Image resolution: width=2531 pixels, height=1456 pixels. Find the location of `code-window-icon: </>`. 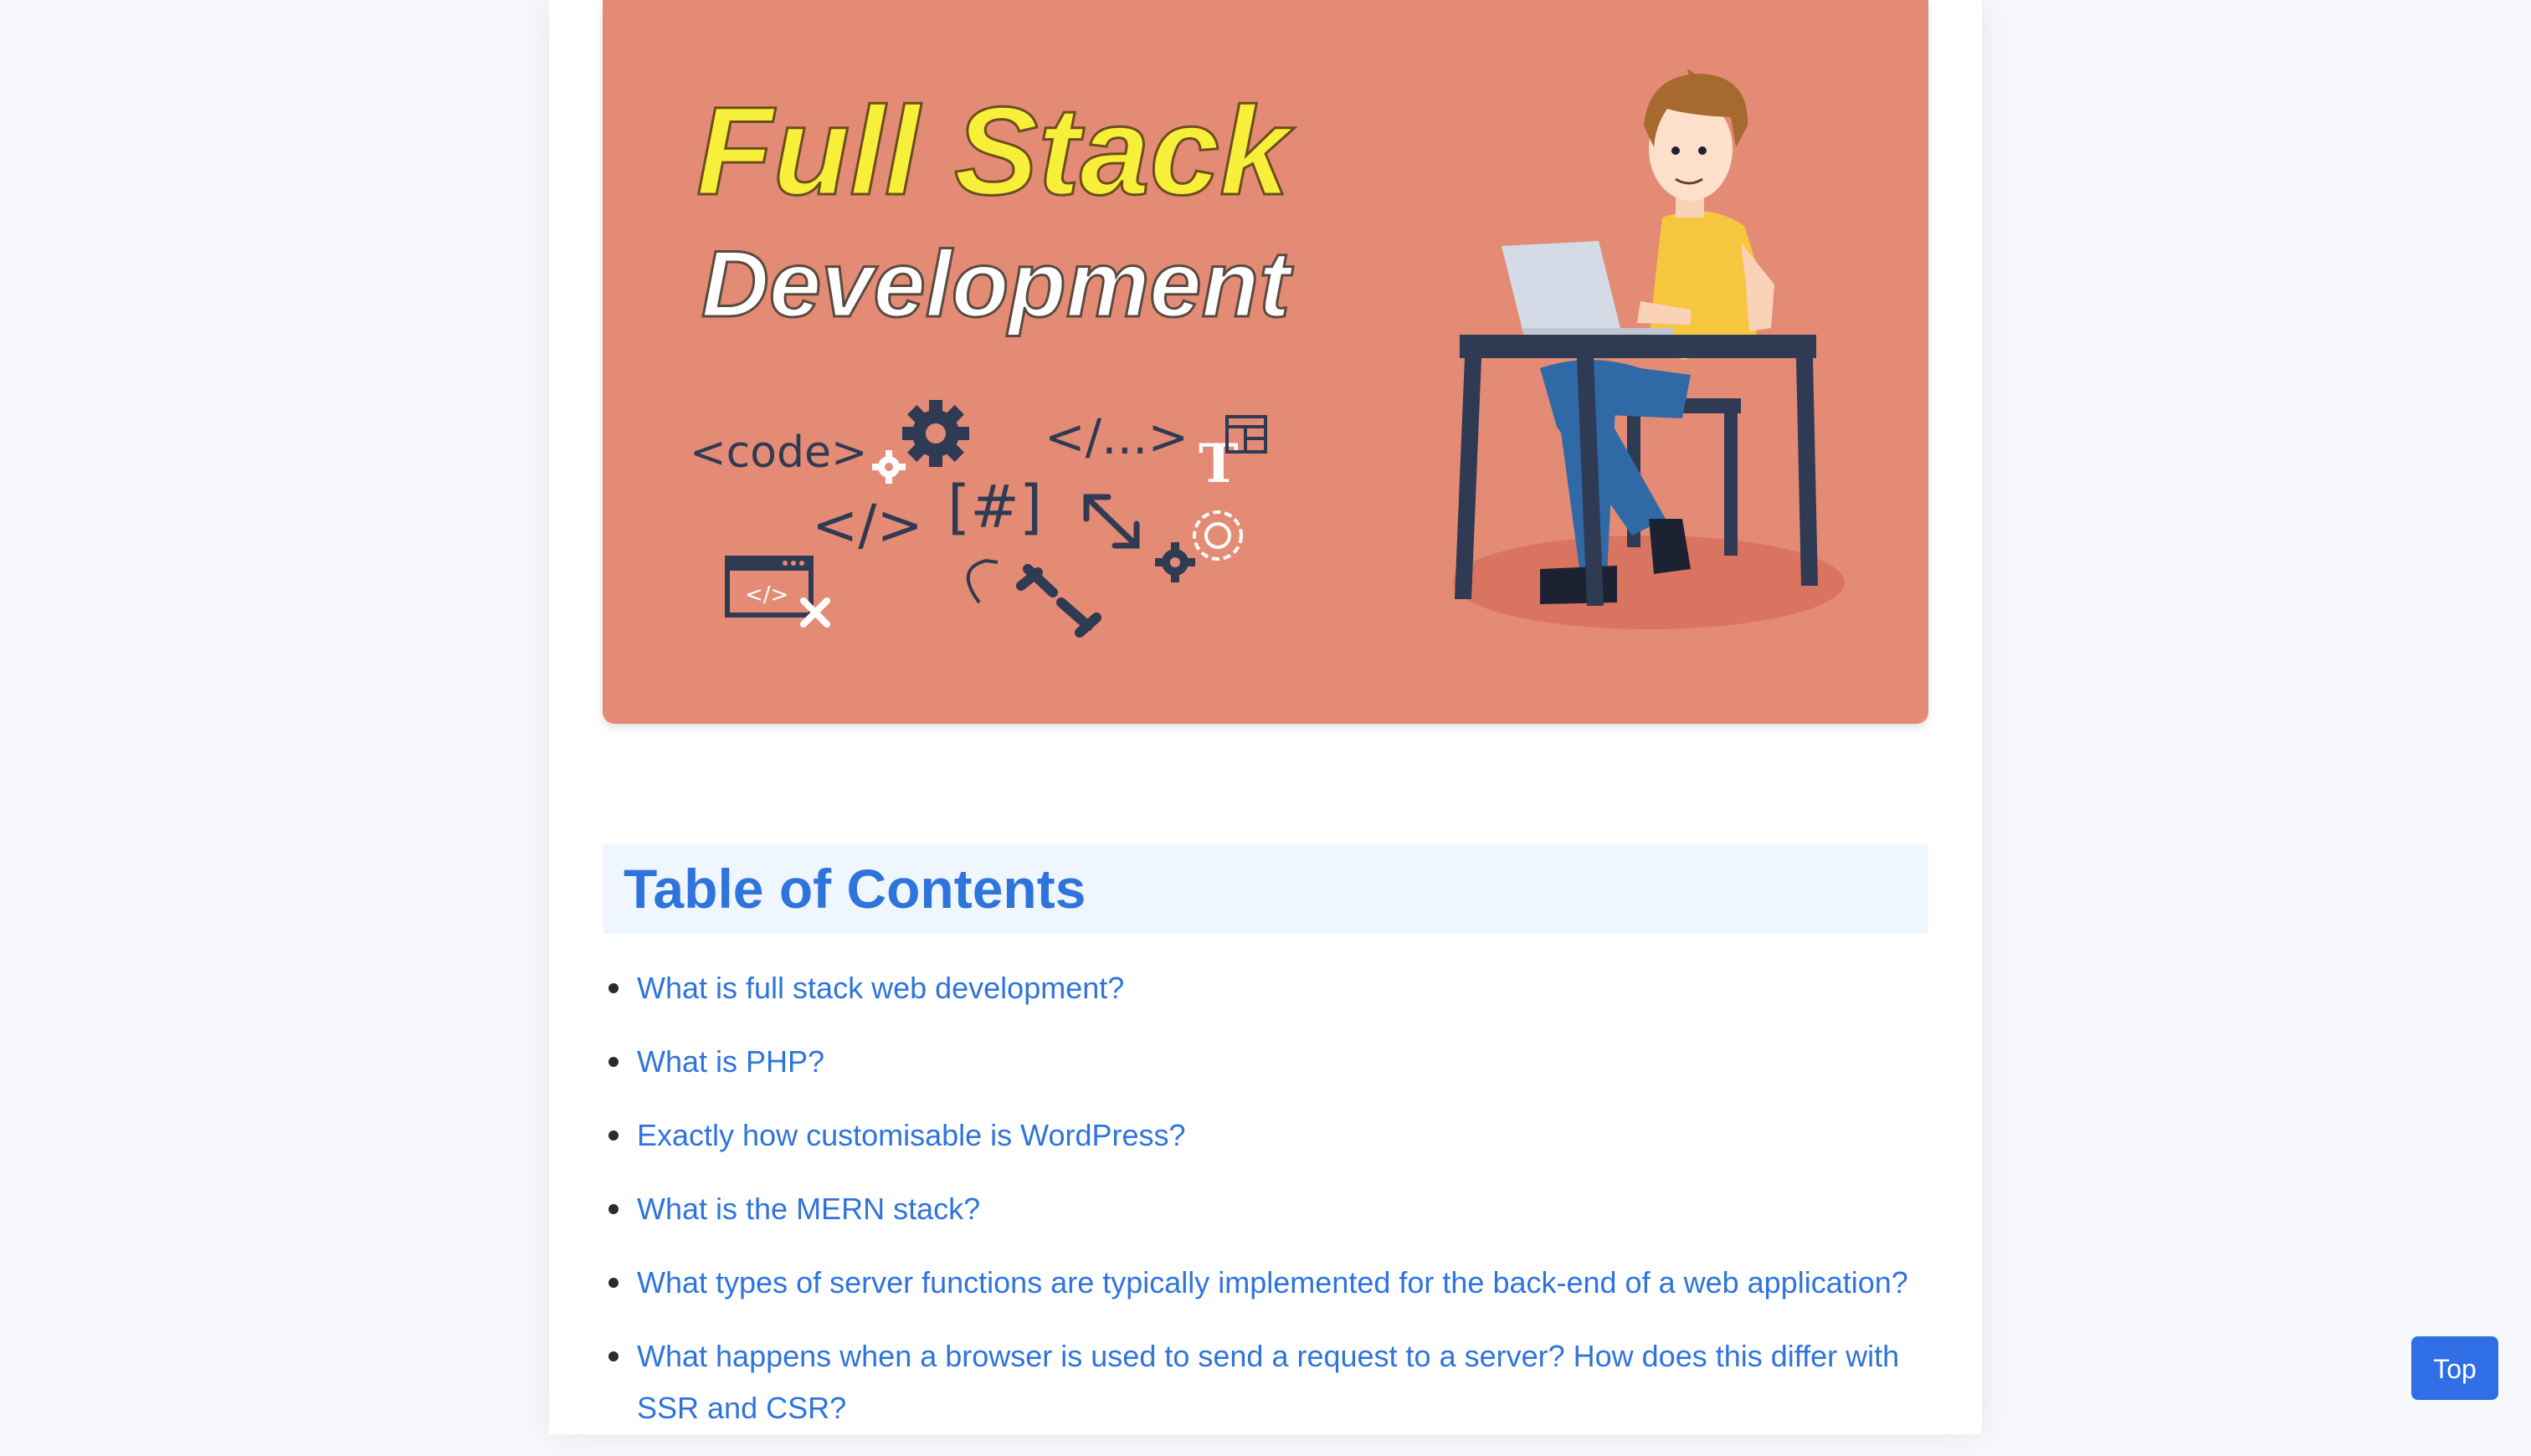

code-window-icon: </> is located at coordinates (769, 587).